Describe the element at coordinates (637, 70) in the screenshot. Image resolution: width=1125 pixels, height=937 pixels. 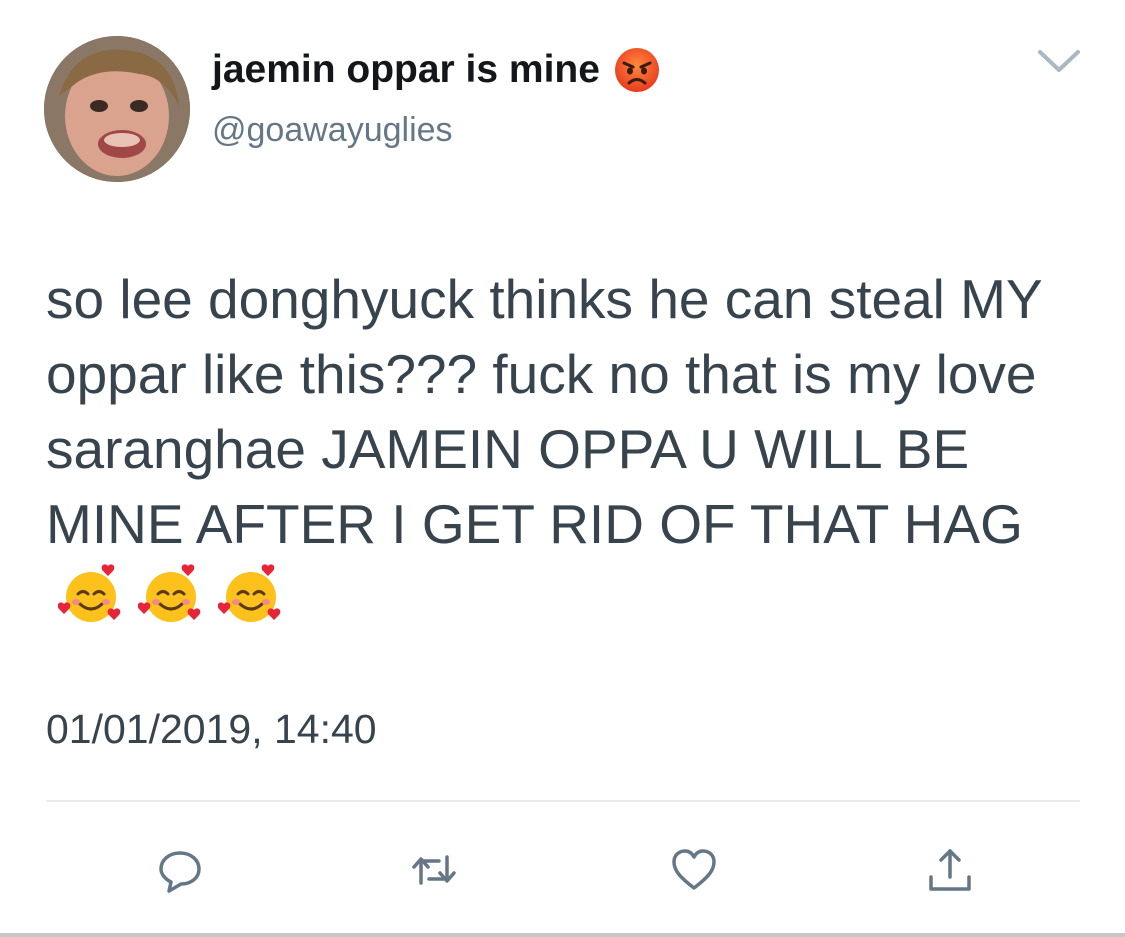
I see `pouting-face-icon` at that location.